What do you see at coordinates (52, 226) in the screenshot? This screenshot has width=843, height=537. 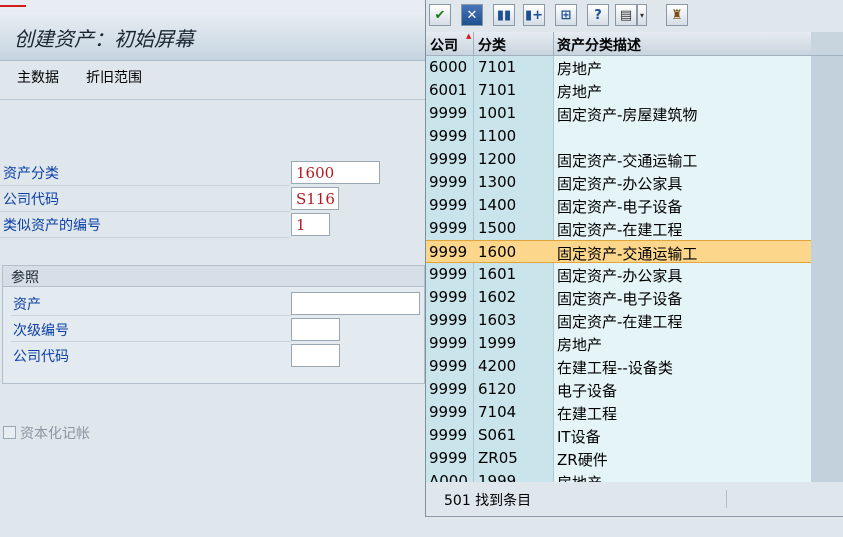 I see `similar-assets-label: 类似资产的编号` at bounding box center [52, 226].